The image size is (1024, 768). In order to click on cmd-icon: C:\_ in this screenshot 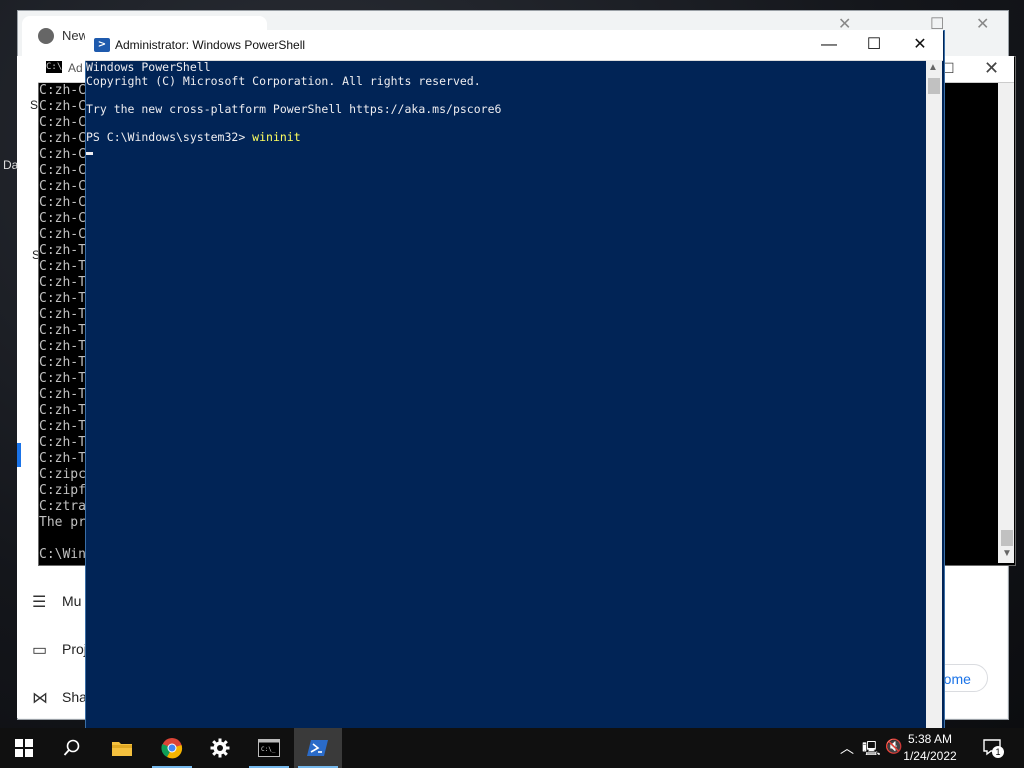, I will do `click(269, 748)`.